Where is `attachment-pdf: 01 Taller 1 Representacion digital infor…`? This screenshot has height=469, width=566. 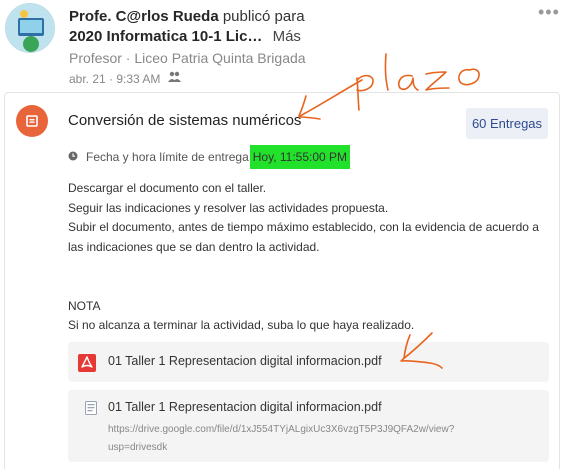
attachment-pdf: 01 Taller 1 Representacion digital infor… is located at coordinates (308, 362).